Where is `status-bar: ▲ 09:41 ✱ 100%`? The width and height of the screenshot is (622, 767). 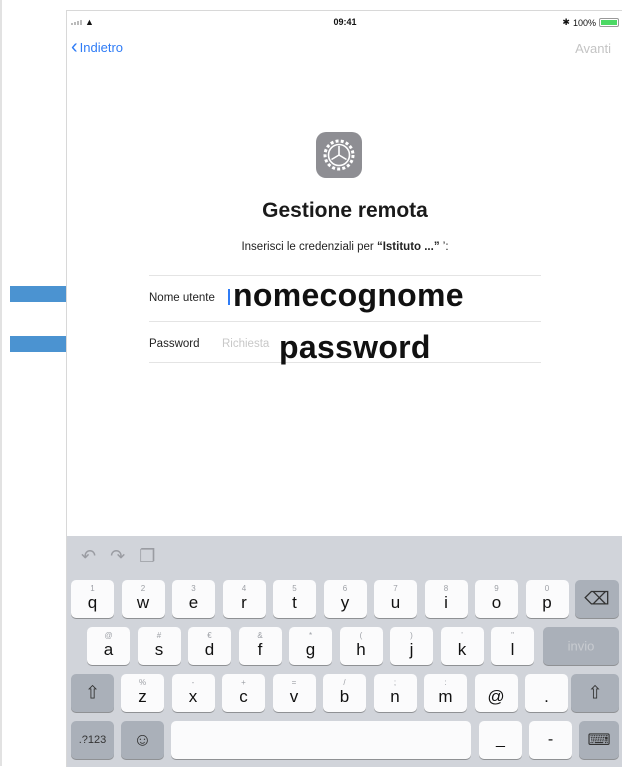
status-bar: ▲ 09:41 ✱ 100% is located at coordinates (344, 22).